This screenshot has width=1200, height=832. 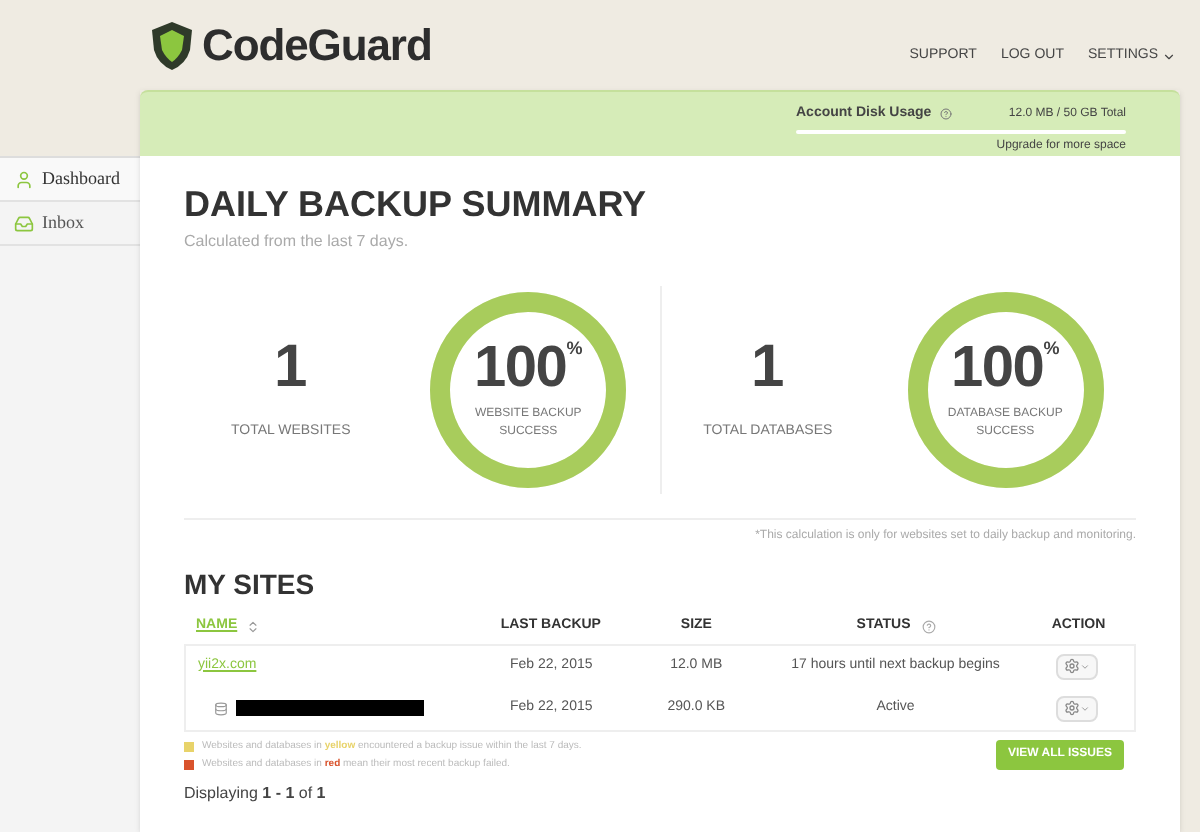 I want to click on database-icon, so click(x=221, y=708).